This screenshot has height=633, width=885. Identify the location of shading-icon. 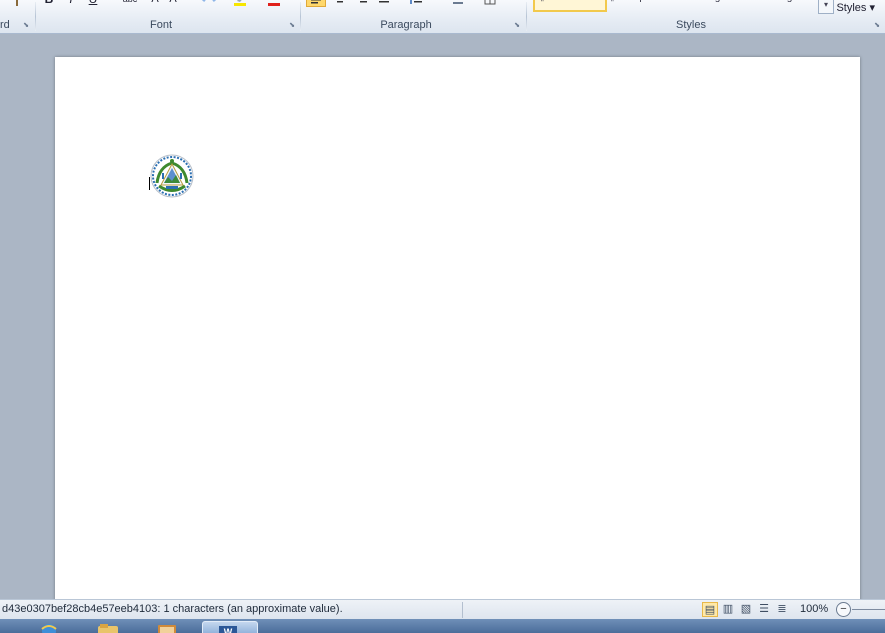
(458, 5).